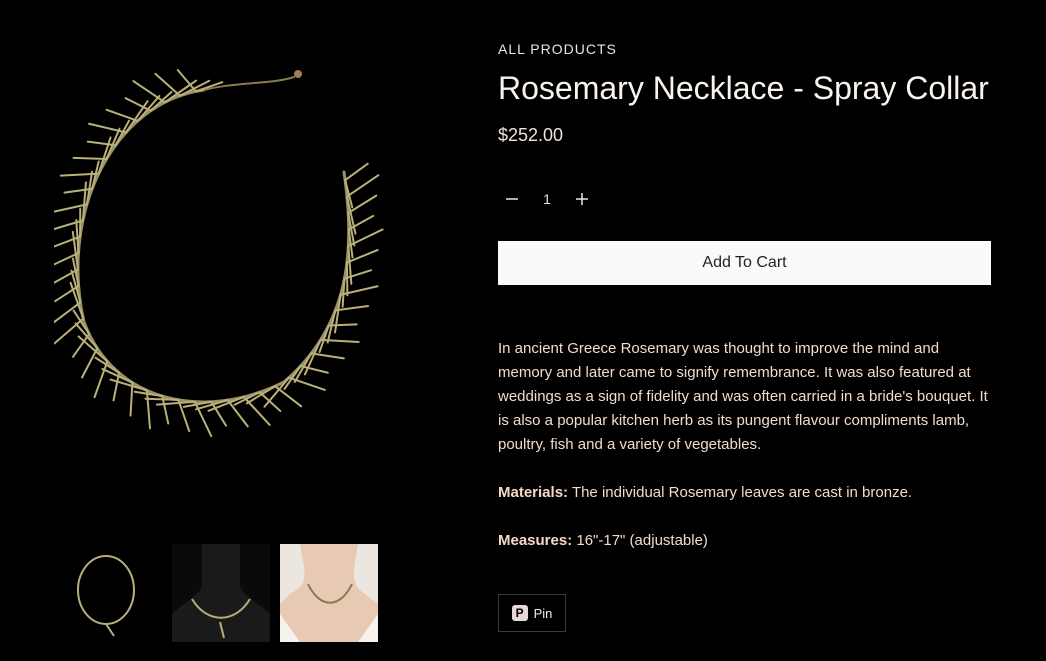 The image size is (1046, 661). Describe the element at coordinates (557, 49) in the screenshot. I see `breadcrumb: ALL PRODUCTS` at that location.